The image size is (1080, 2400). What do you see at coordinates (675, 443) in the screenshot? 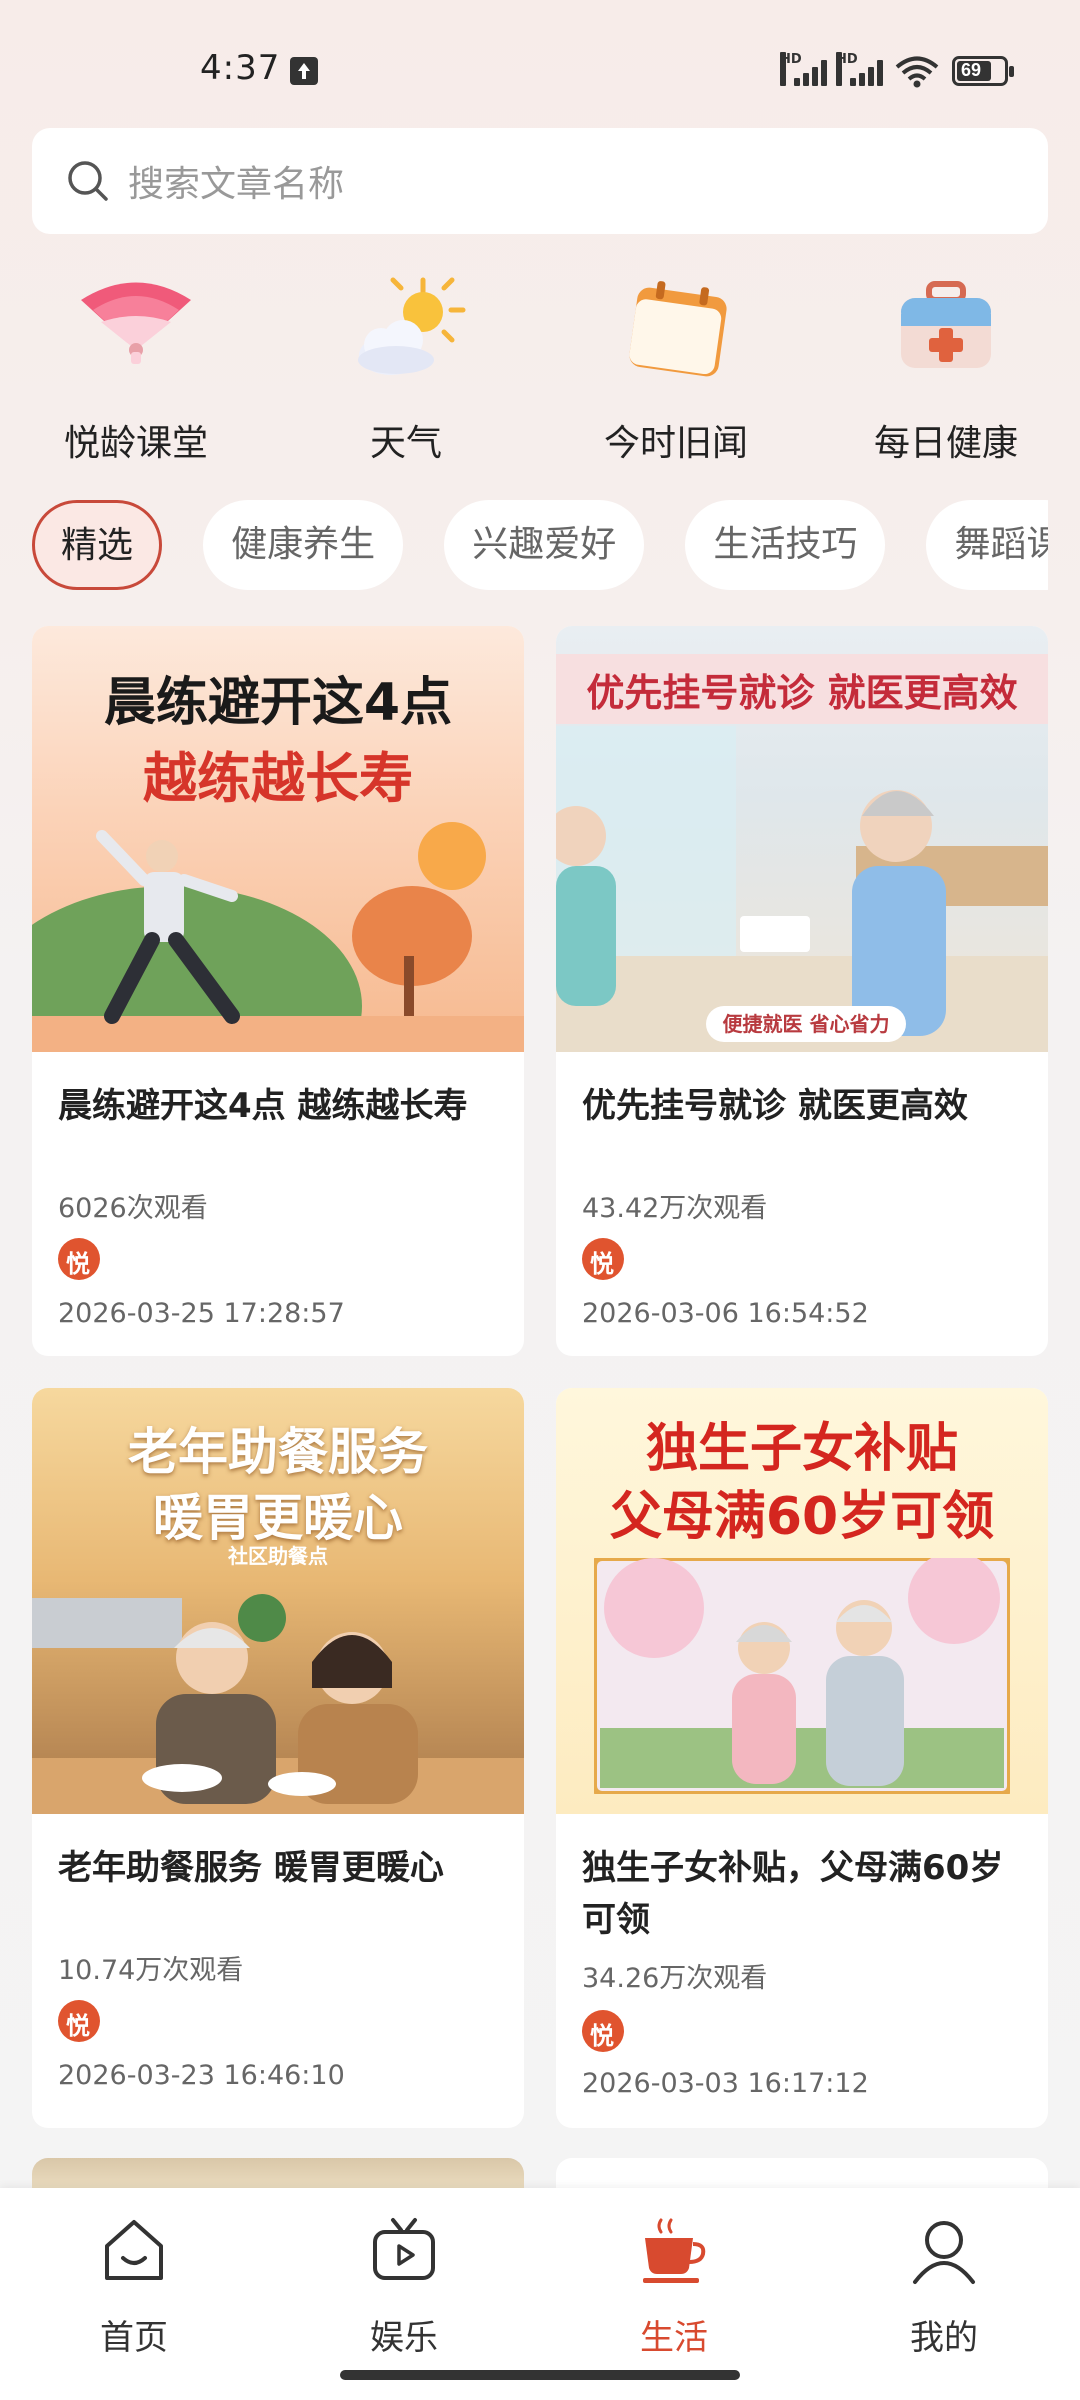
I see `quick-entry-label: 今时旧闻` at bounding box center [675, 443].